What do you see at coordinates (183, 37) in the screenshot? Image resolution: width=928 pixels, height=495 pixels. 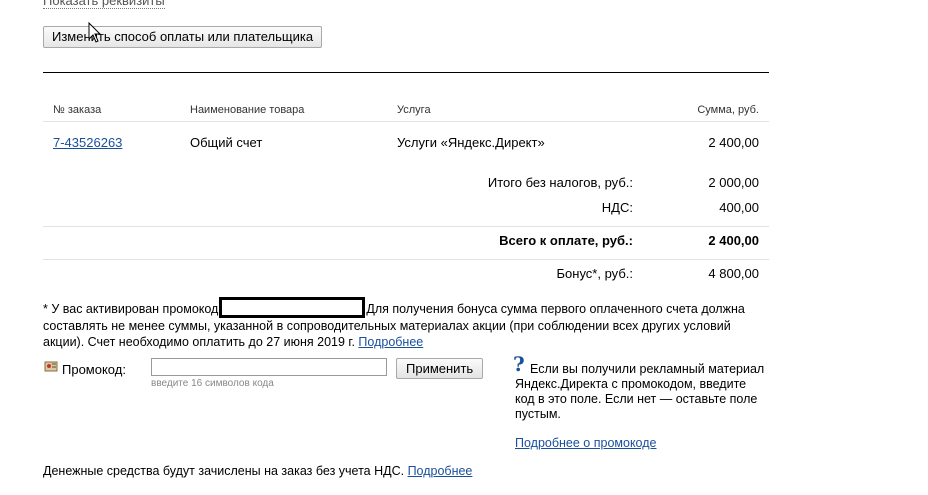 I see `change-payment-button: Изменить способ оплаты или плательщика` at bounding box center [183, 37].